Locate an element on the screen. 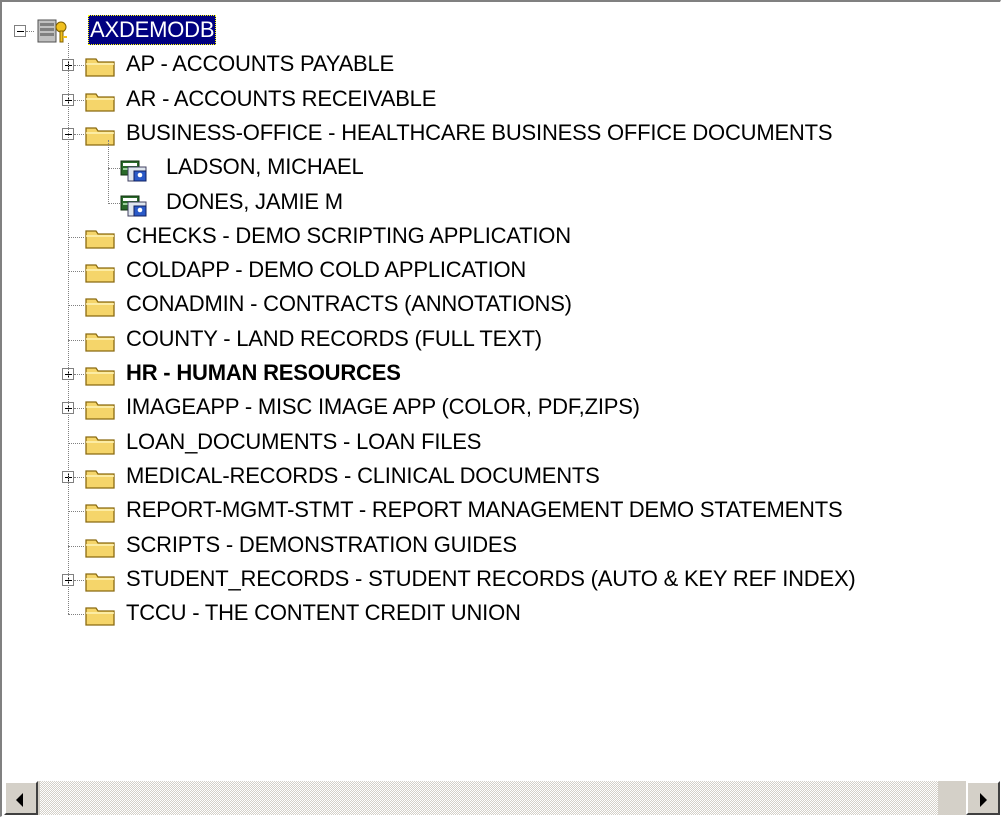 The width and height of the screenshot is (1001, 817). scroll-right-arrow-icon is located at coordinates (983, 800).